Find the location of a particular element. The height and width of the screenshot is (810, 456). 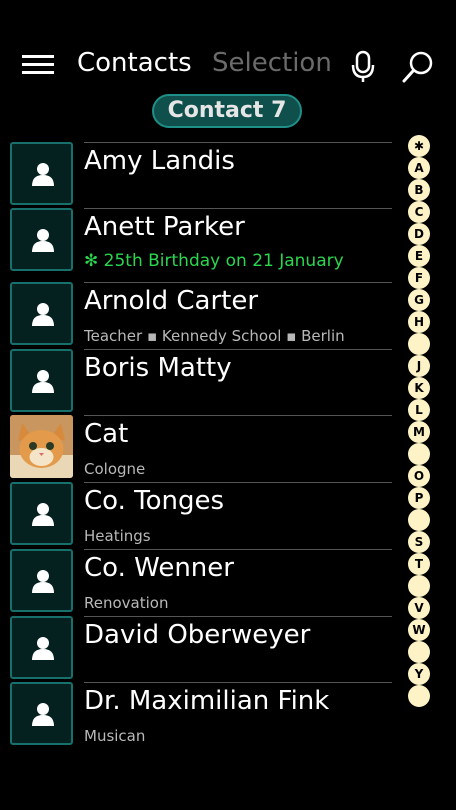

contact-name: Arnold Carter is located at coordinates (171, 301).